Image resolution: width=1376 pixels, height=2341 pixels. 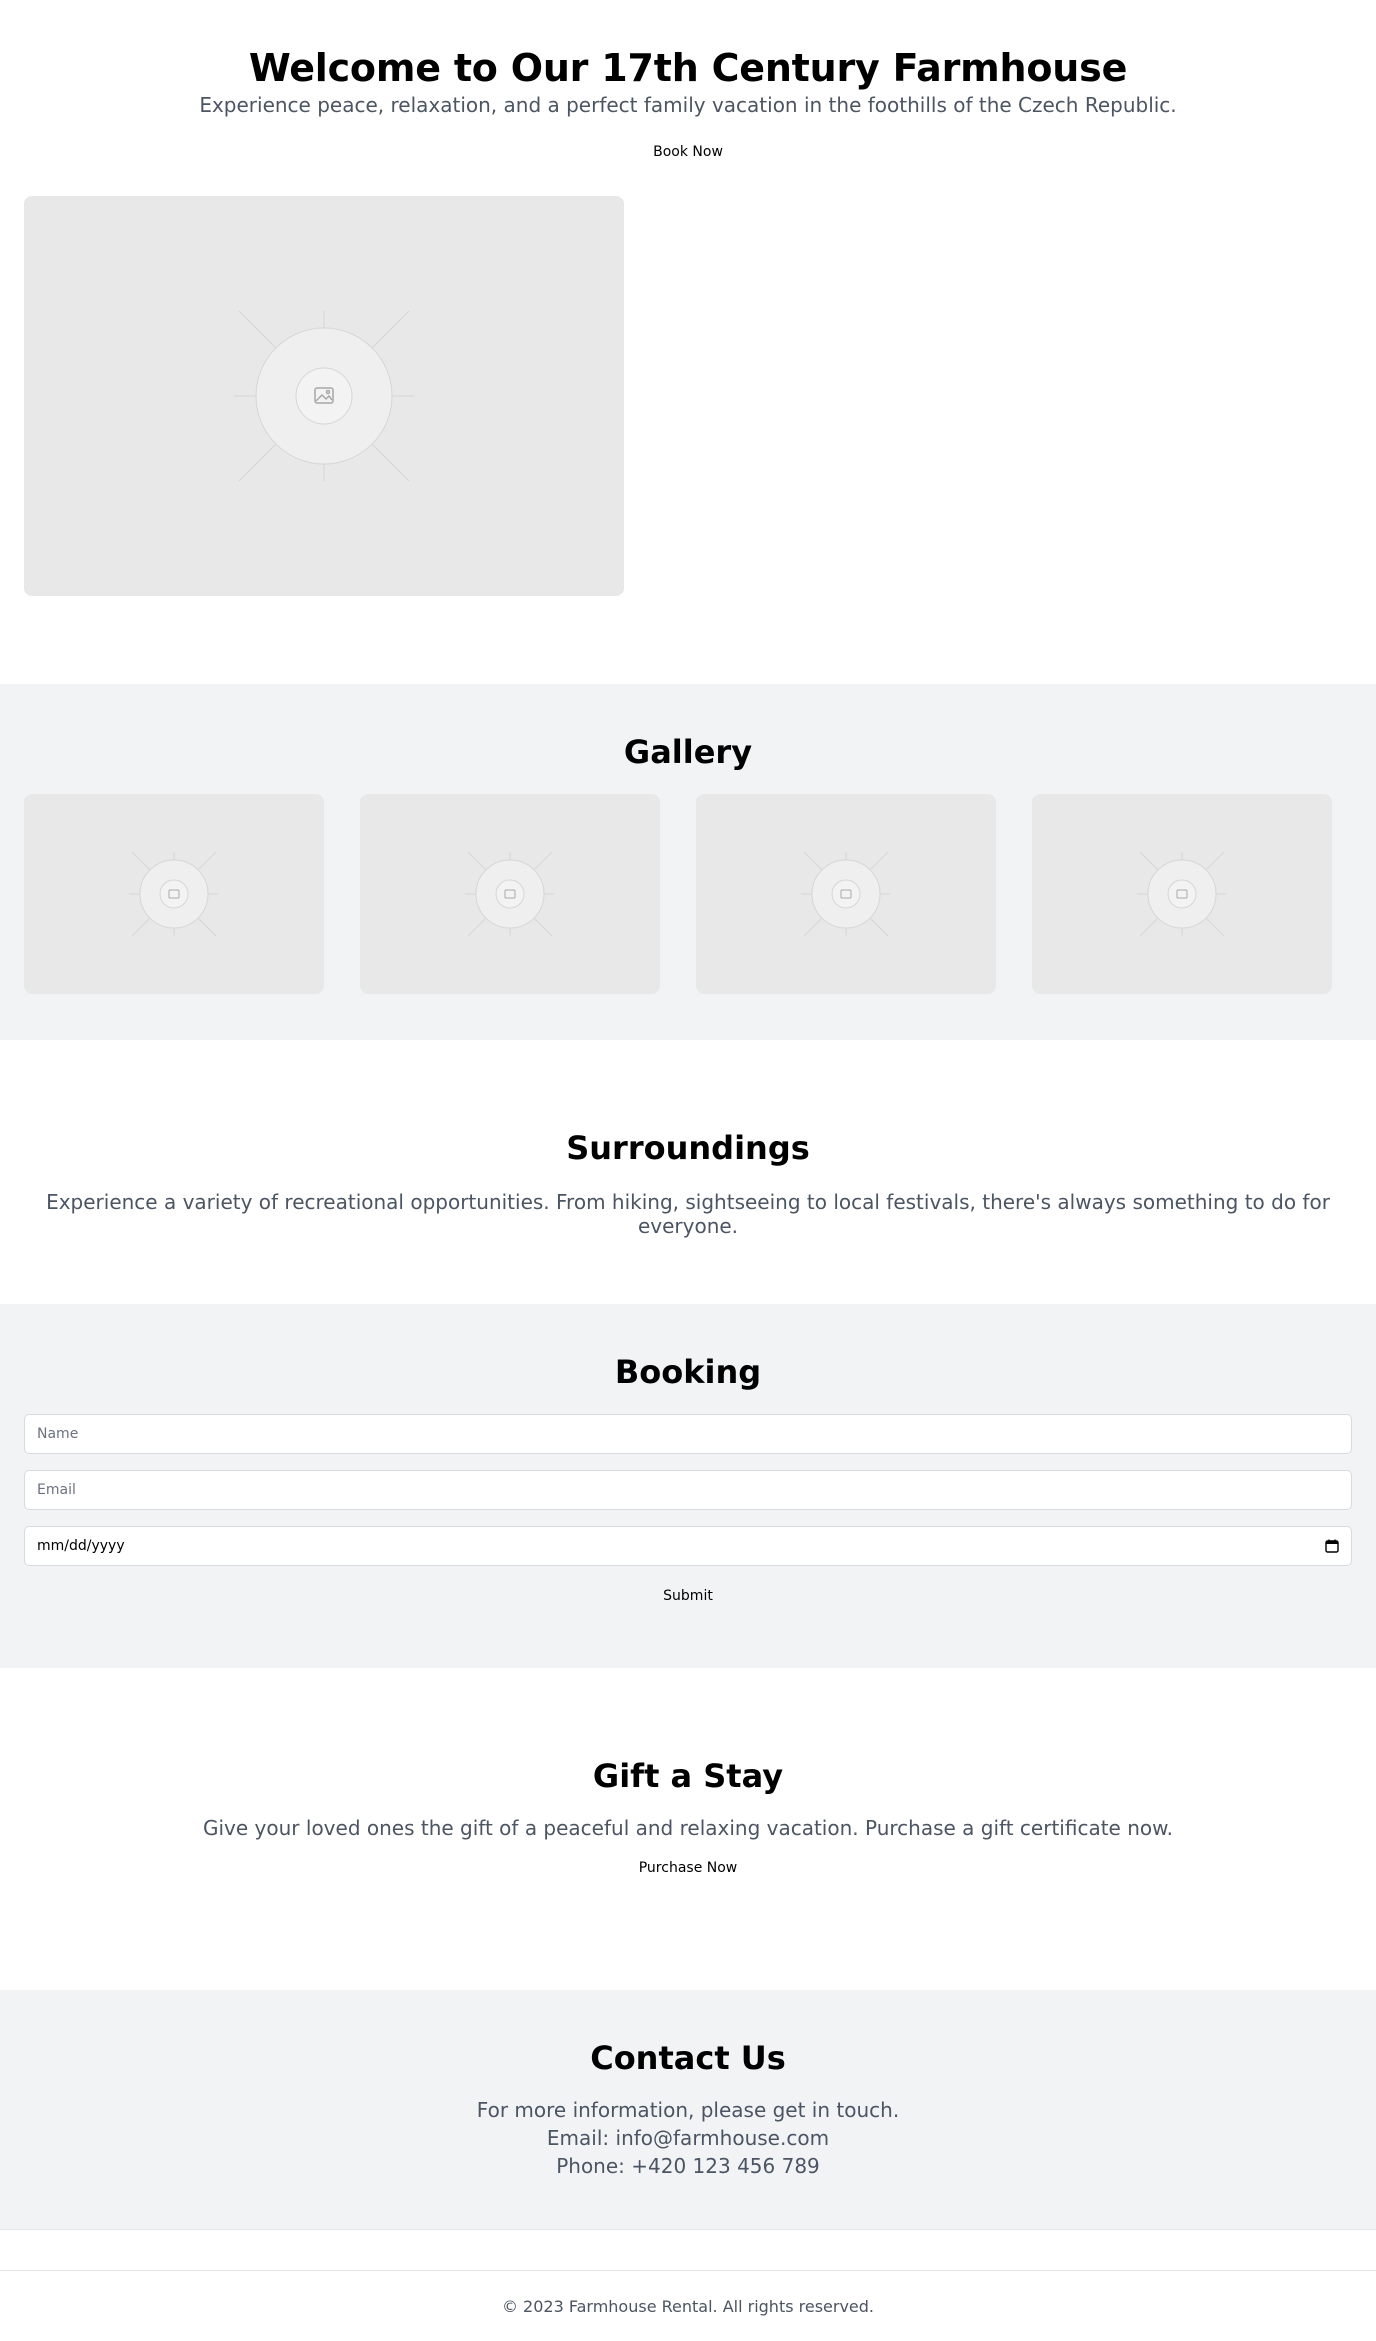 What do you see at coordinates (81, 1546) in the screenshot?
I see `date-field-value: mm/dd/yyyy` at bounding box center [81, 1546].